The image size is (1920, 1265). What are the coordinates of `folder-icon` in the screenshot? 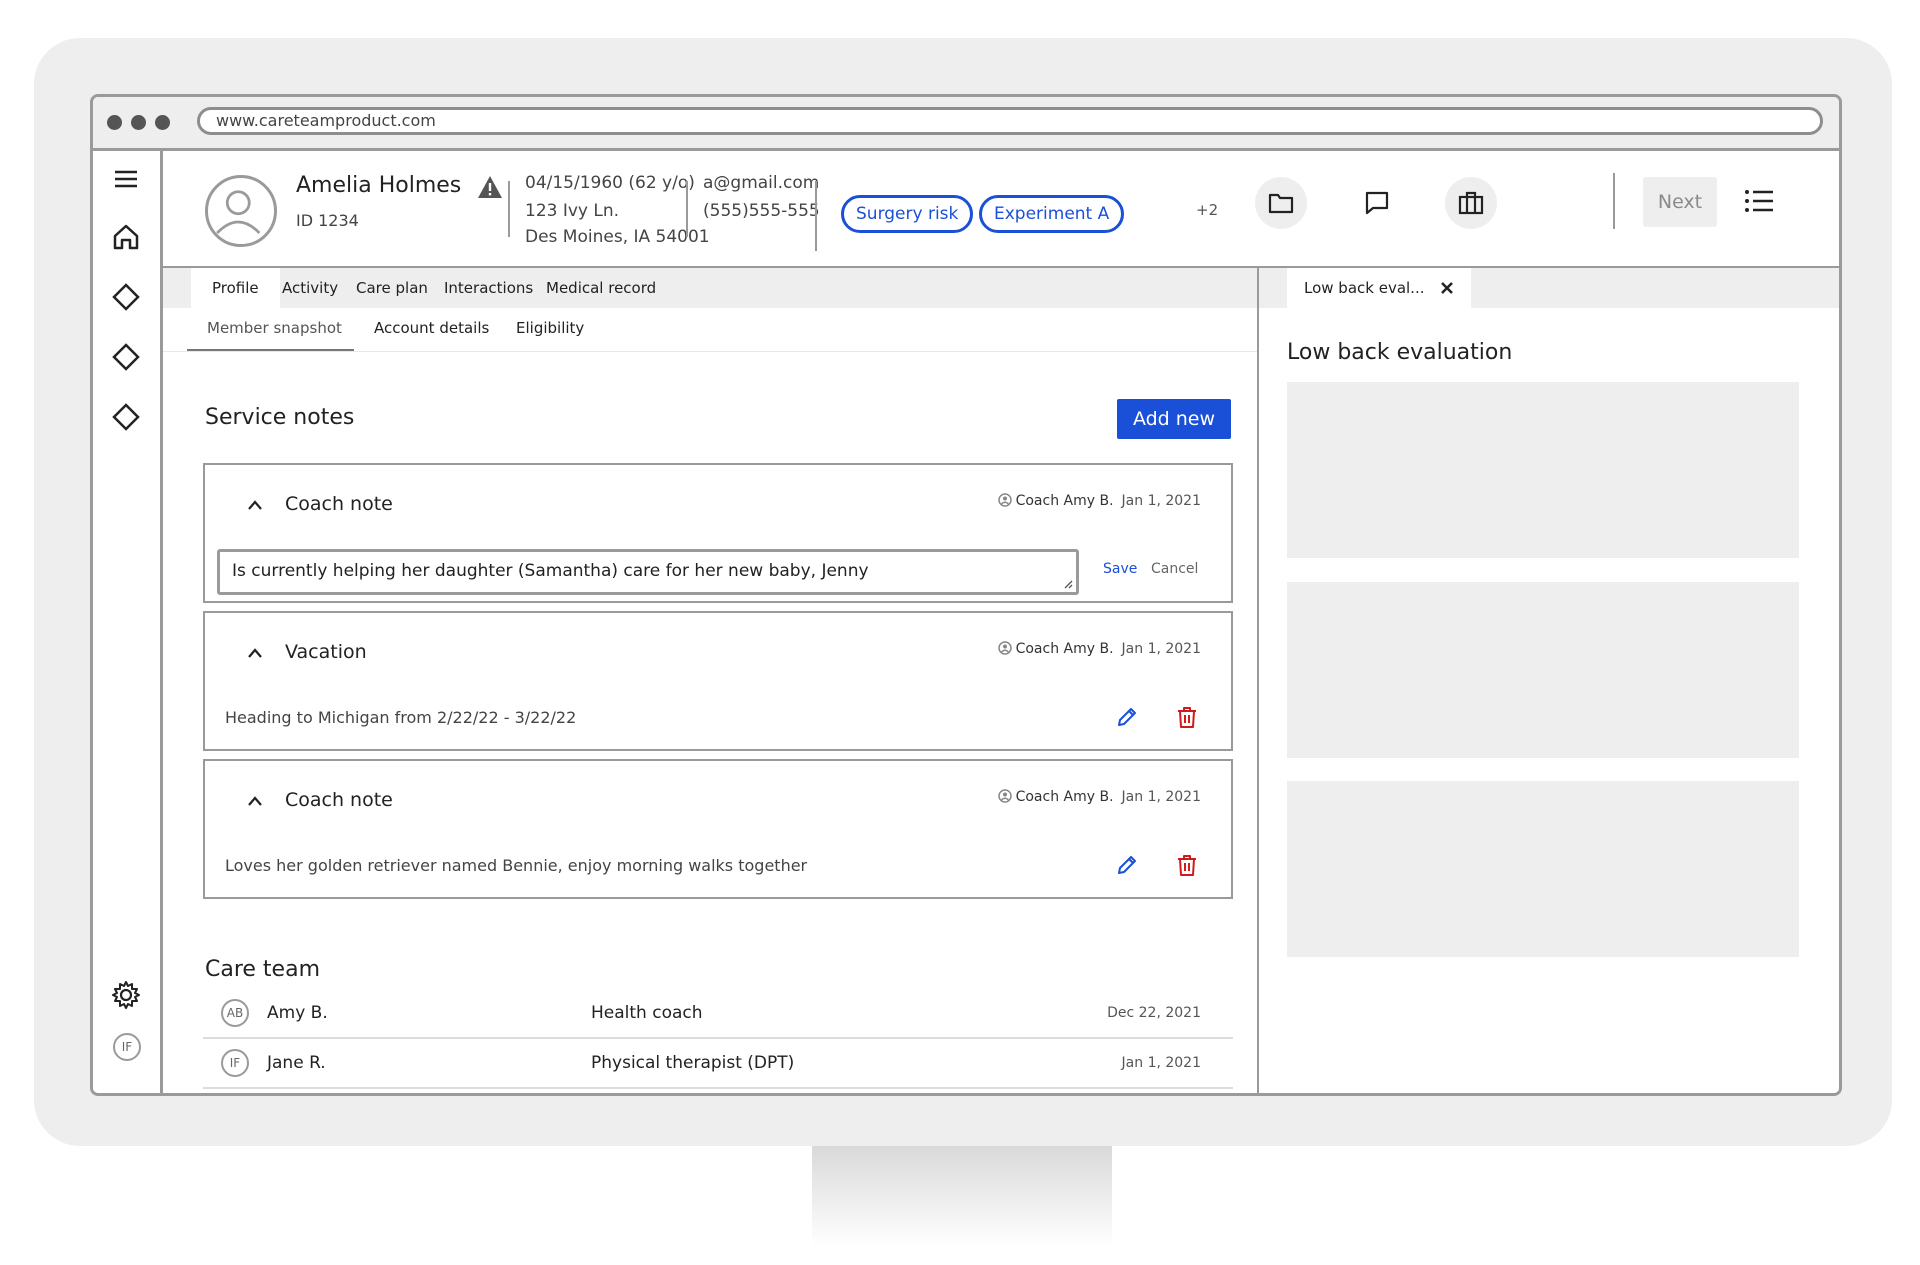 It's located at (1281, 203).